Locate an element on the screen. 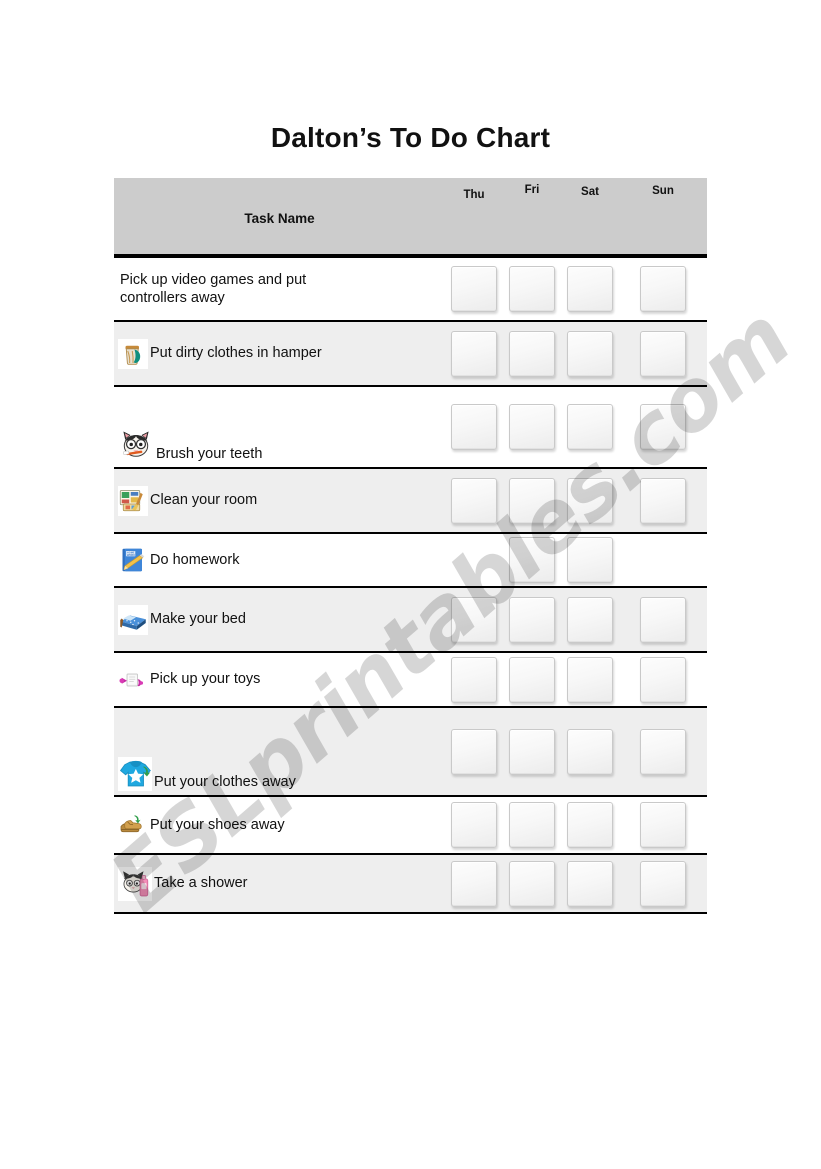  homework-book-icon: HOME WORK is located at coordinates (133, 560).